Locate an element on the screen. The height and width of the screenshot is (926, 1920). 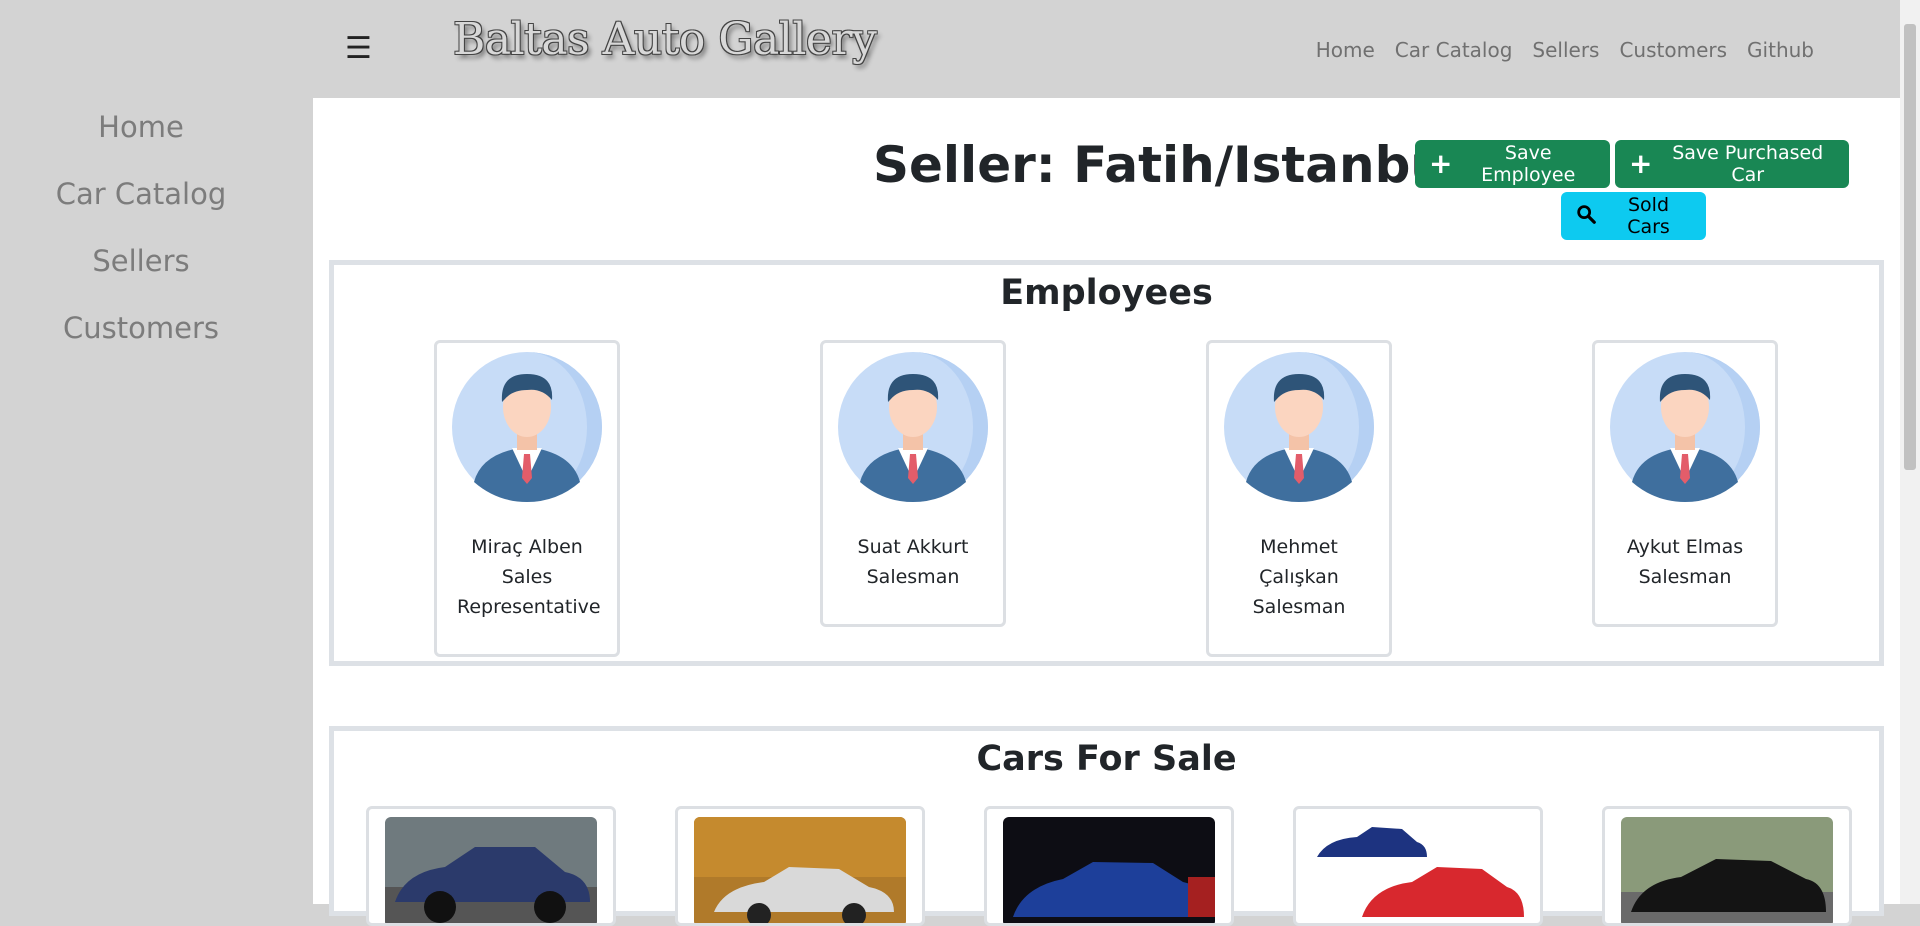
sold-cars-label: Sold Cars is located at coordinates (1648, 216).